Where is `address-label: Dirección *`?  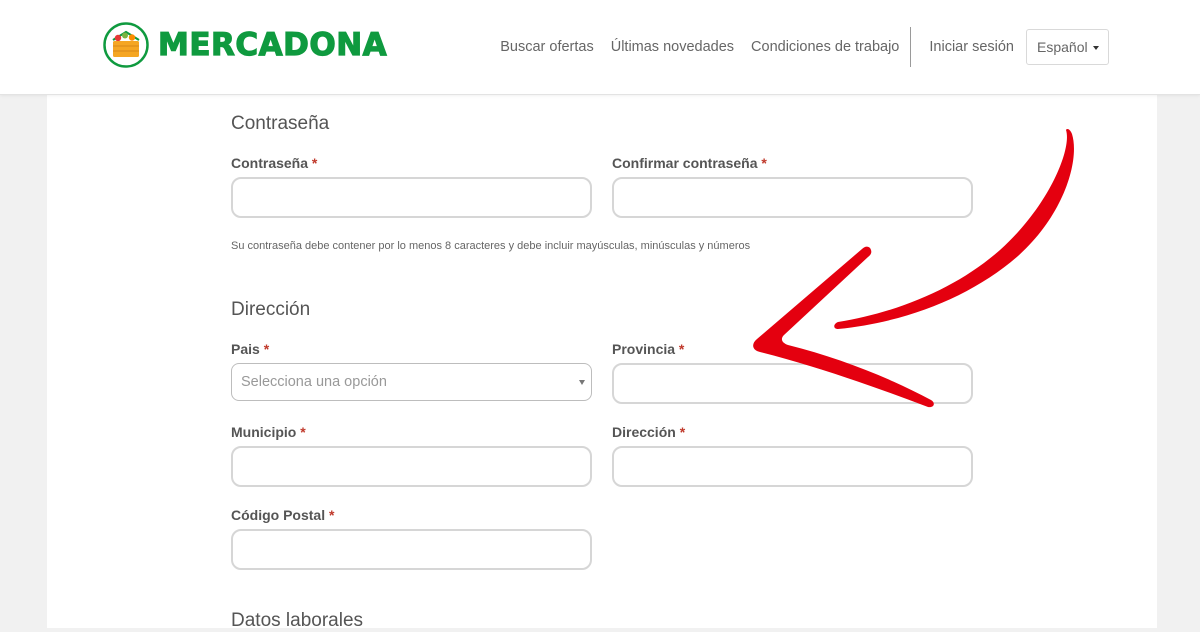 address-label: Dirección * is located at coordinates (649, 432).